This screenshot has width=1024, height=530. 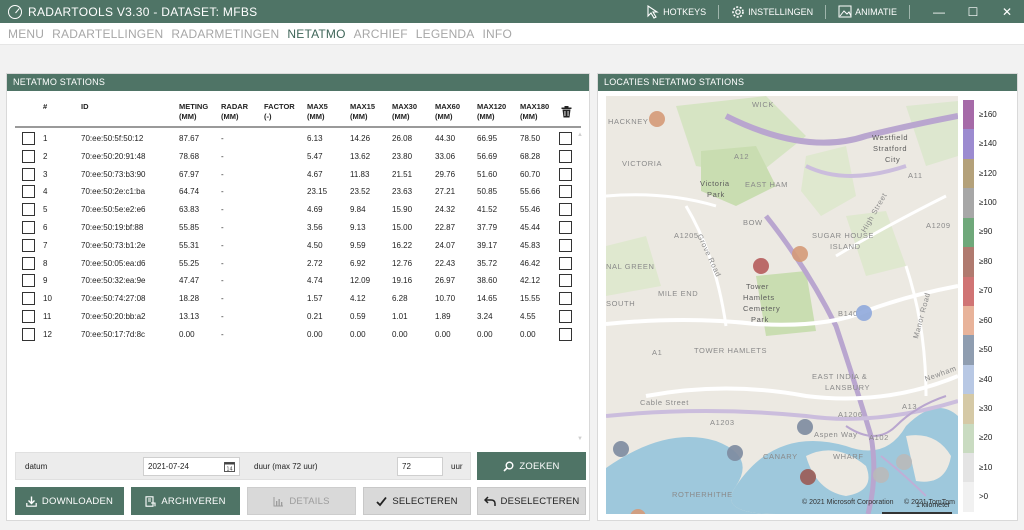 What do you see at coordinates (113, 192) in the screenshot?
I see `table-cell: 70:ee:50:2e:c1:ba` at bounding box center [113, 192].